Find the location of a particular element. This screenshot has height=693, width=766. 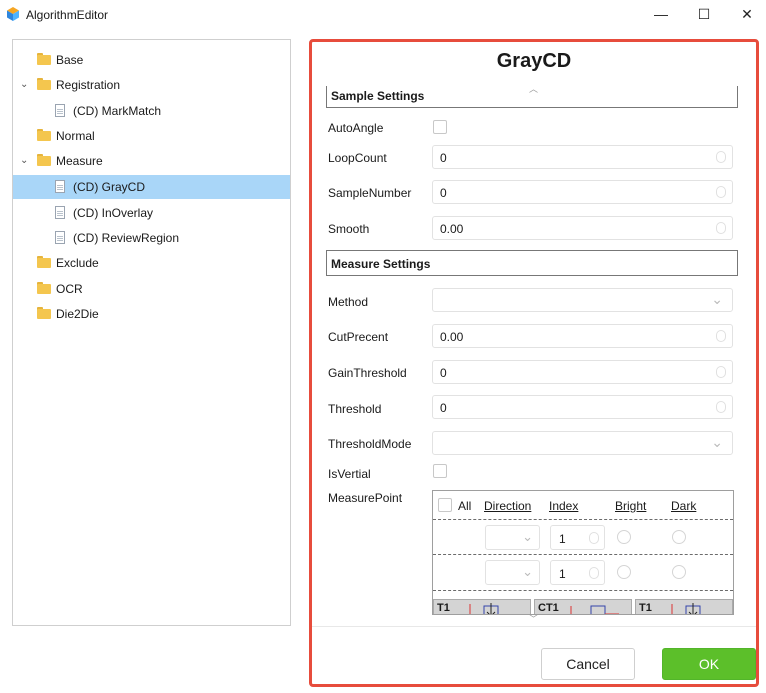

minimize-button: — is located at coordinates (661, 14).